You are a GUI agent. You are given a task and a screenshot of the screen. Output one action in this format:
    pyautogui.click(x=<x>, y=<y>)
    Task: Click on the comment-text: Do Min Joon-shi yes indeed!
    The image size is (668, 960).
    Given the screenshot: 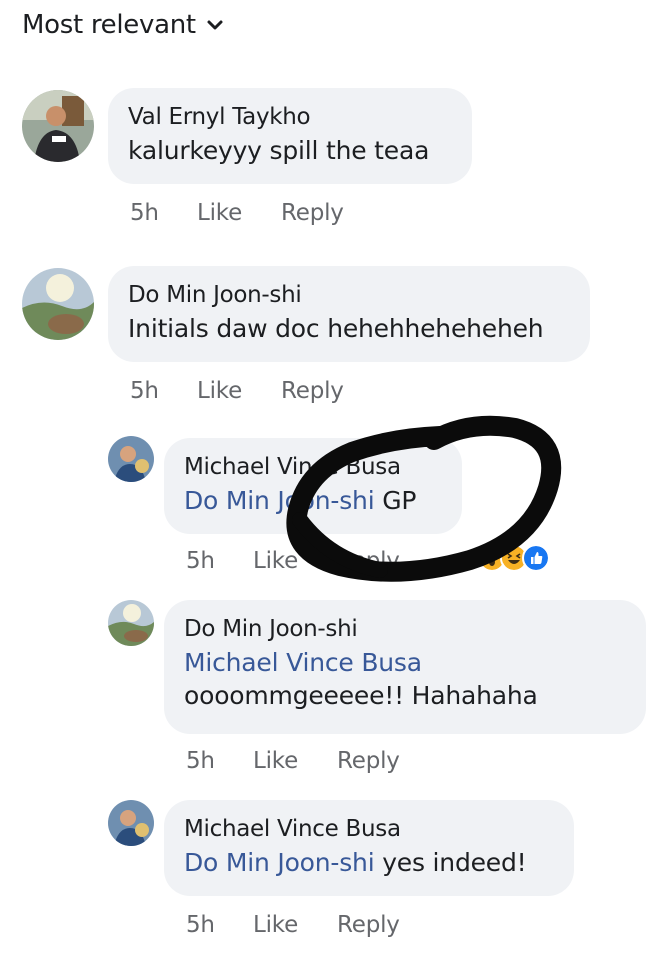 What is the action you would take?
    pyautogui.click(x=369, y=862)
    